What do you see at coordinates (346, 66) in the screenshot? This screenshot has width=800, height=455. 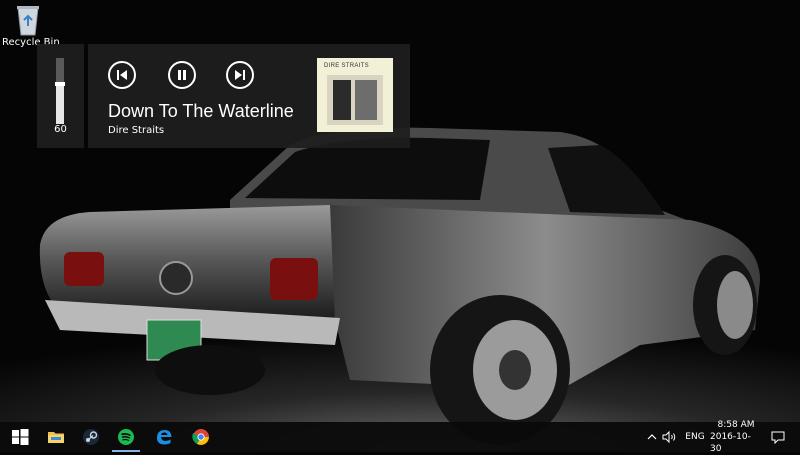 I see `album-art-text: DIRE STRAITS` at bounding box center [346, 66].